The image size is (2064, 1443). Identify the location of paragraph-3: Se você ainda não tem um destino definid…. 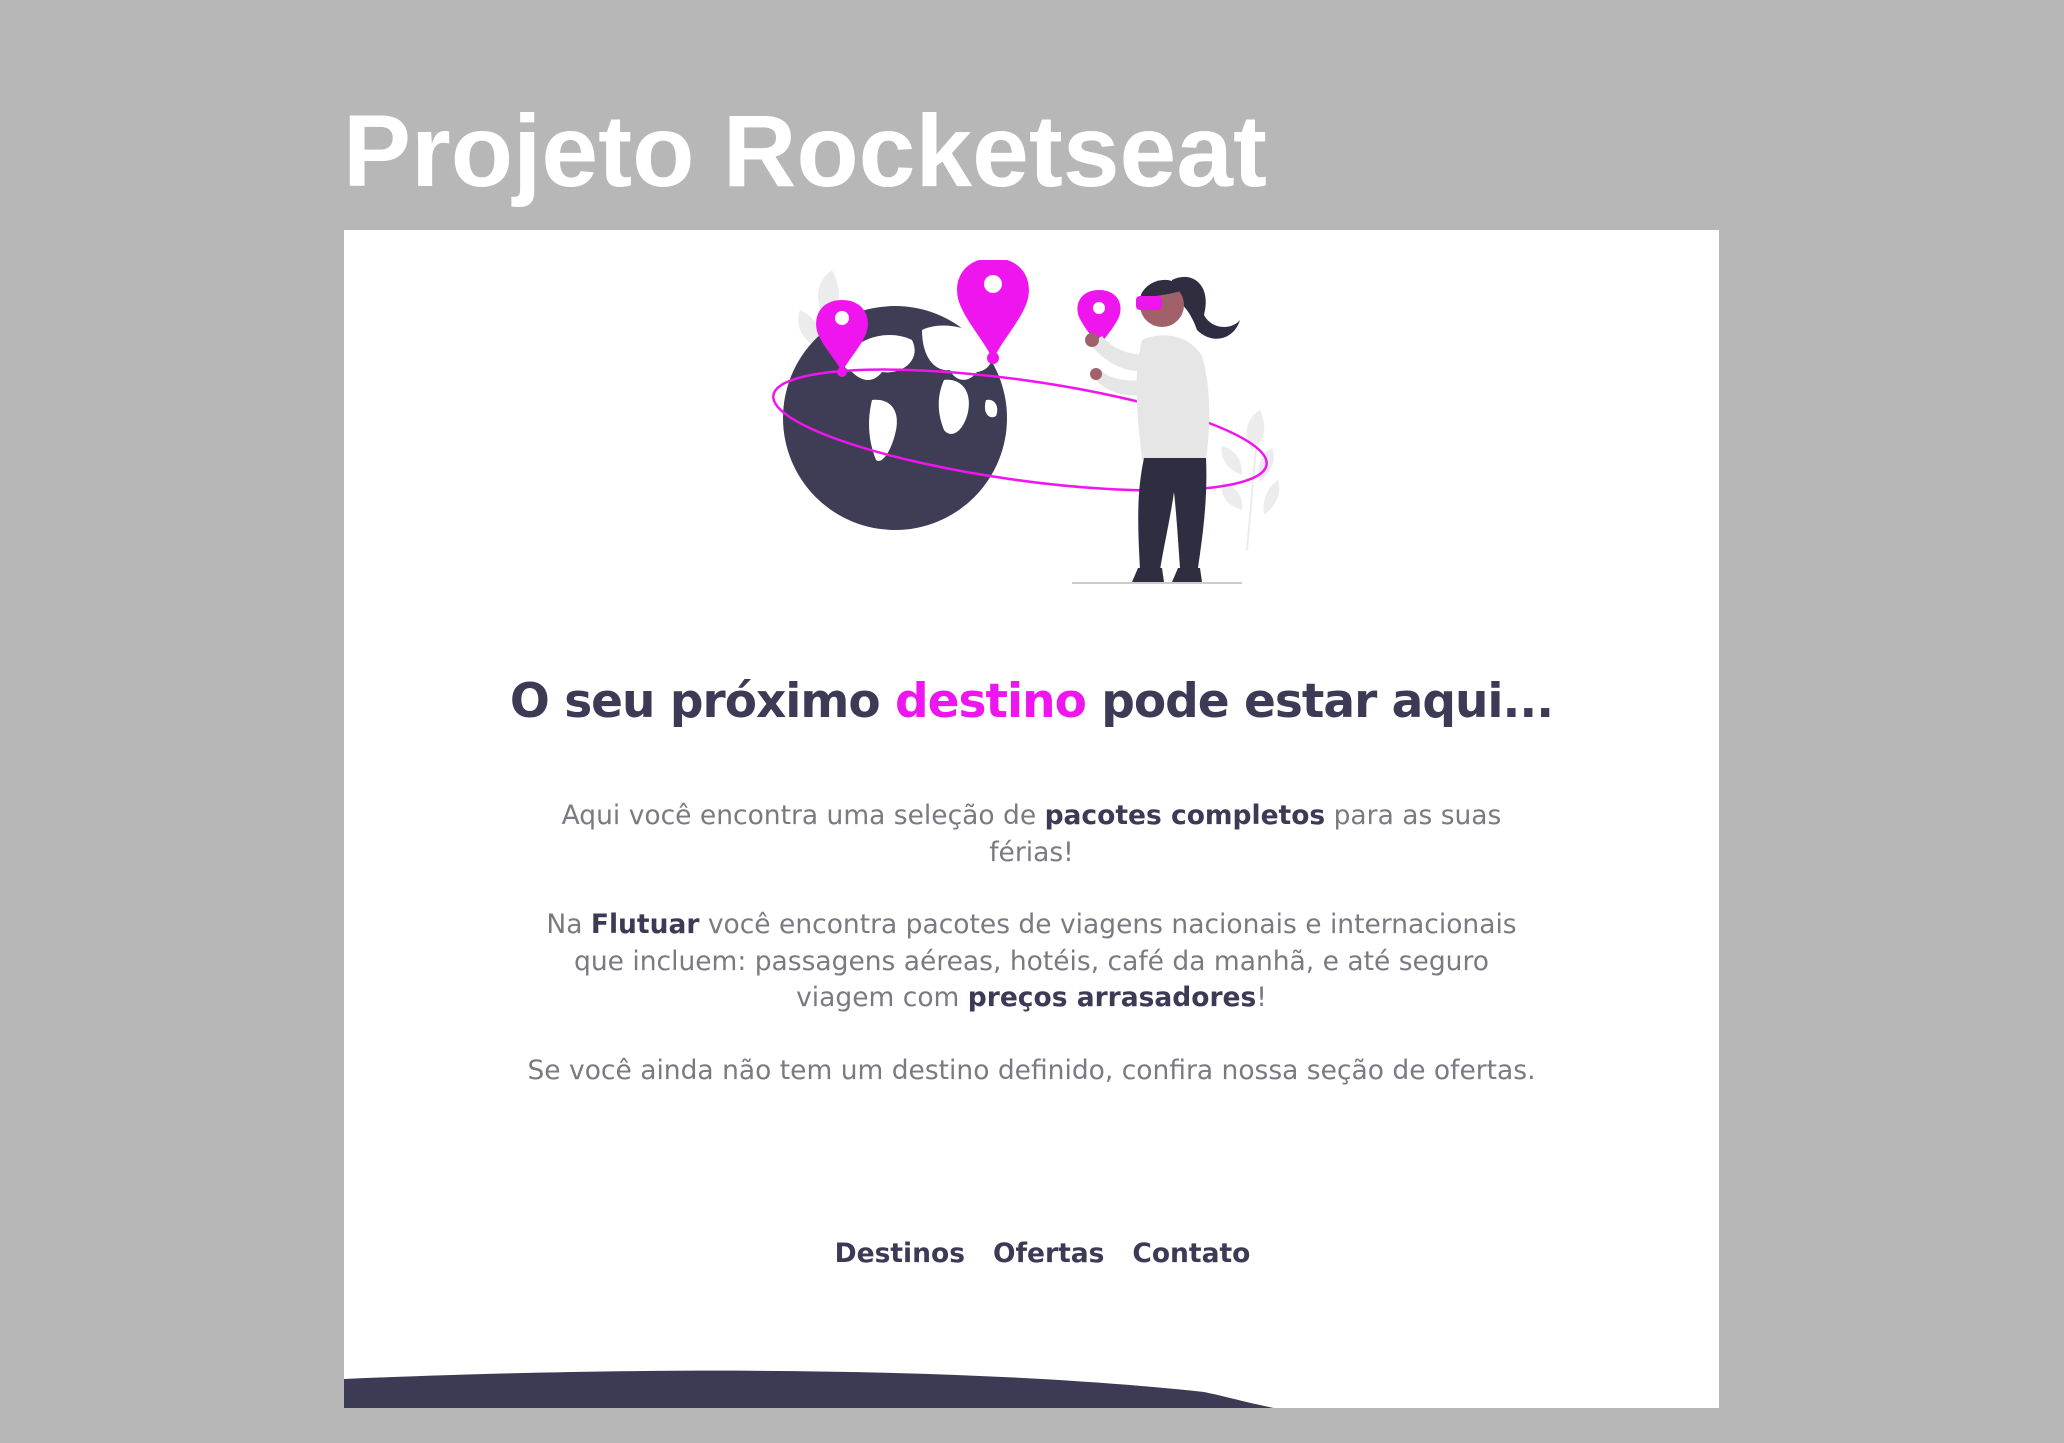
(1031, 1070).